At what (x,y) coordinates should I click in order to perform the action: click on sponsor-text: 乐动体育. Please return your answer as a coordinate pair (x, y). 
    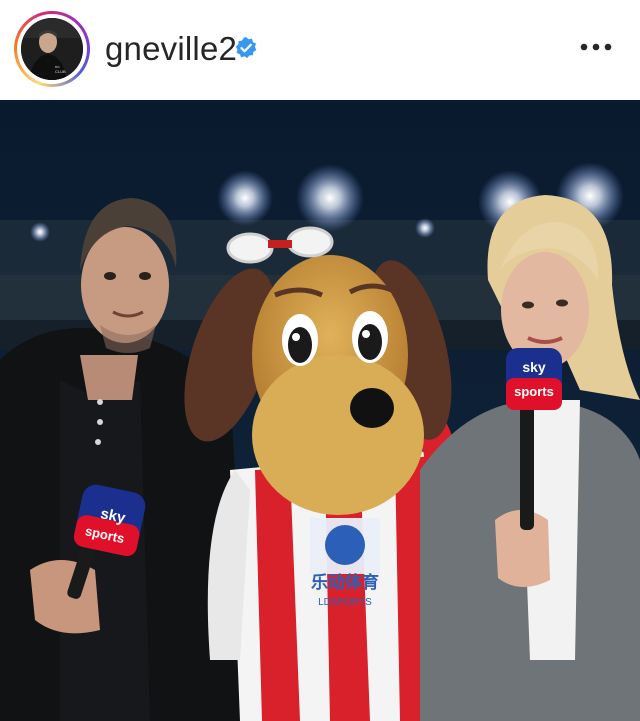
    Looking at the image, I should click on (345, 582).